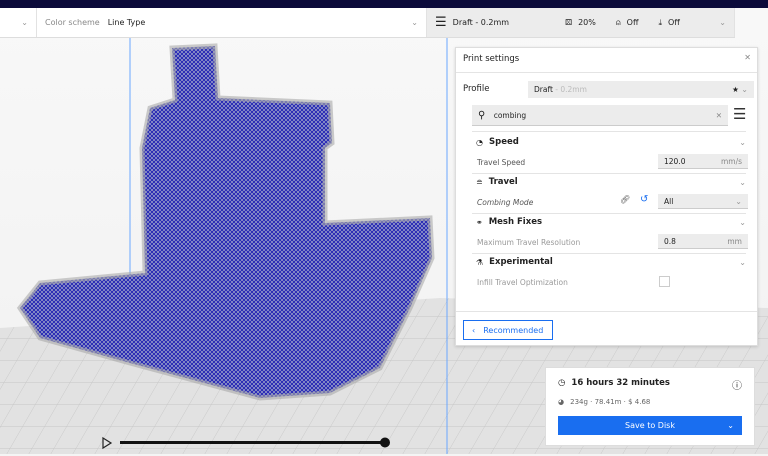  Describe the element at coordinates (522, 282) in the screenshot. I see `setting-label: Infill Travel Optimization` at that location.